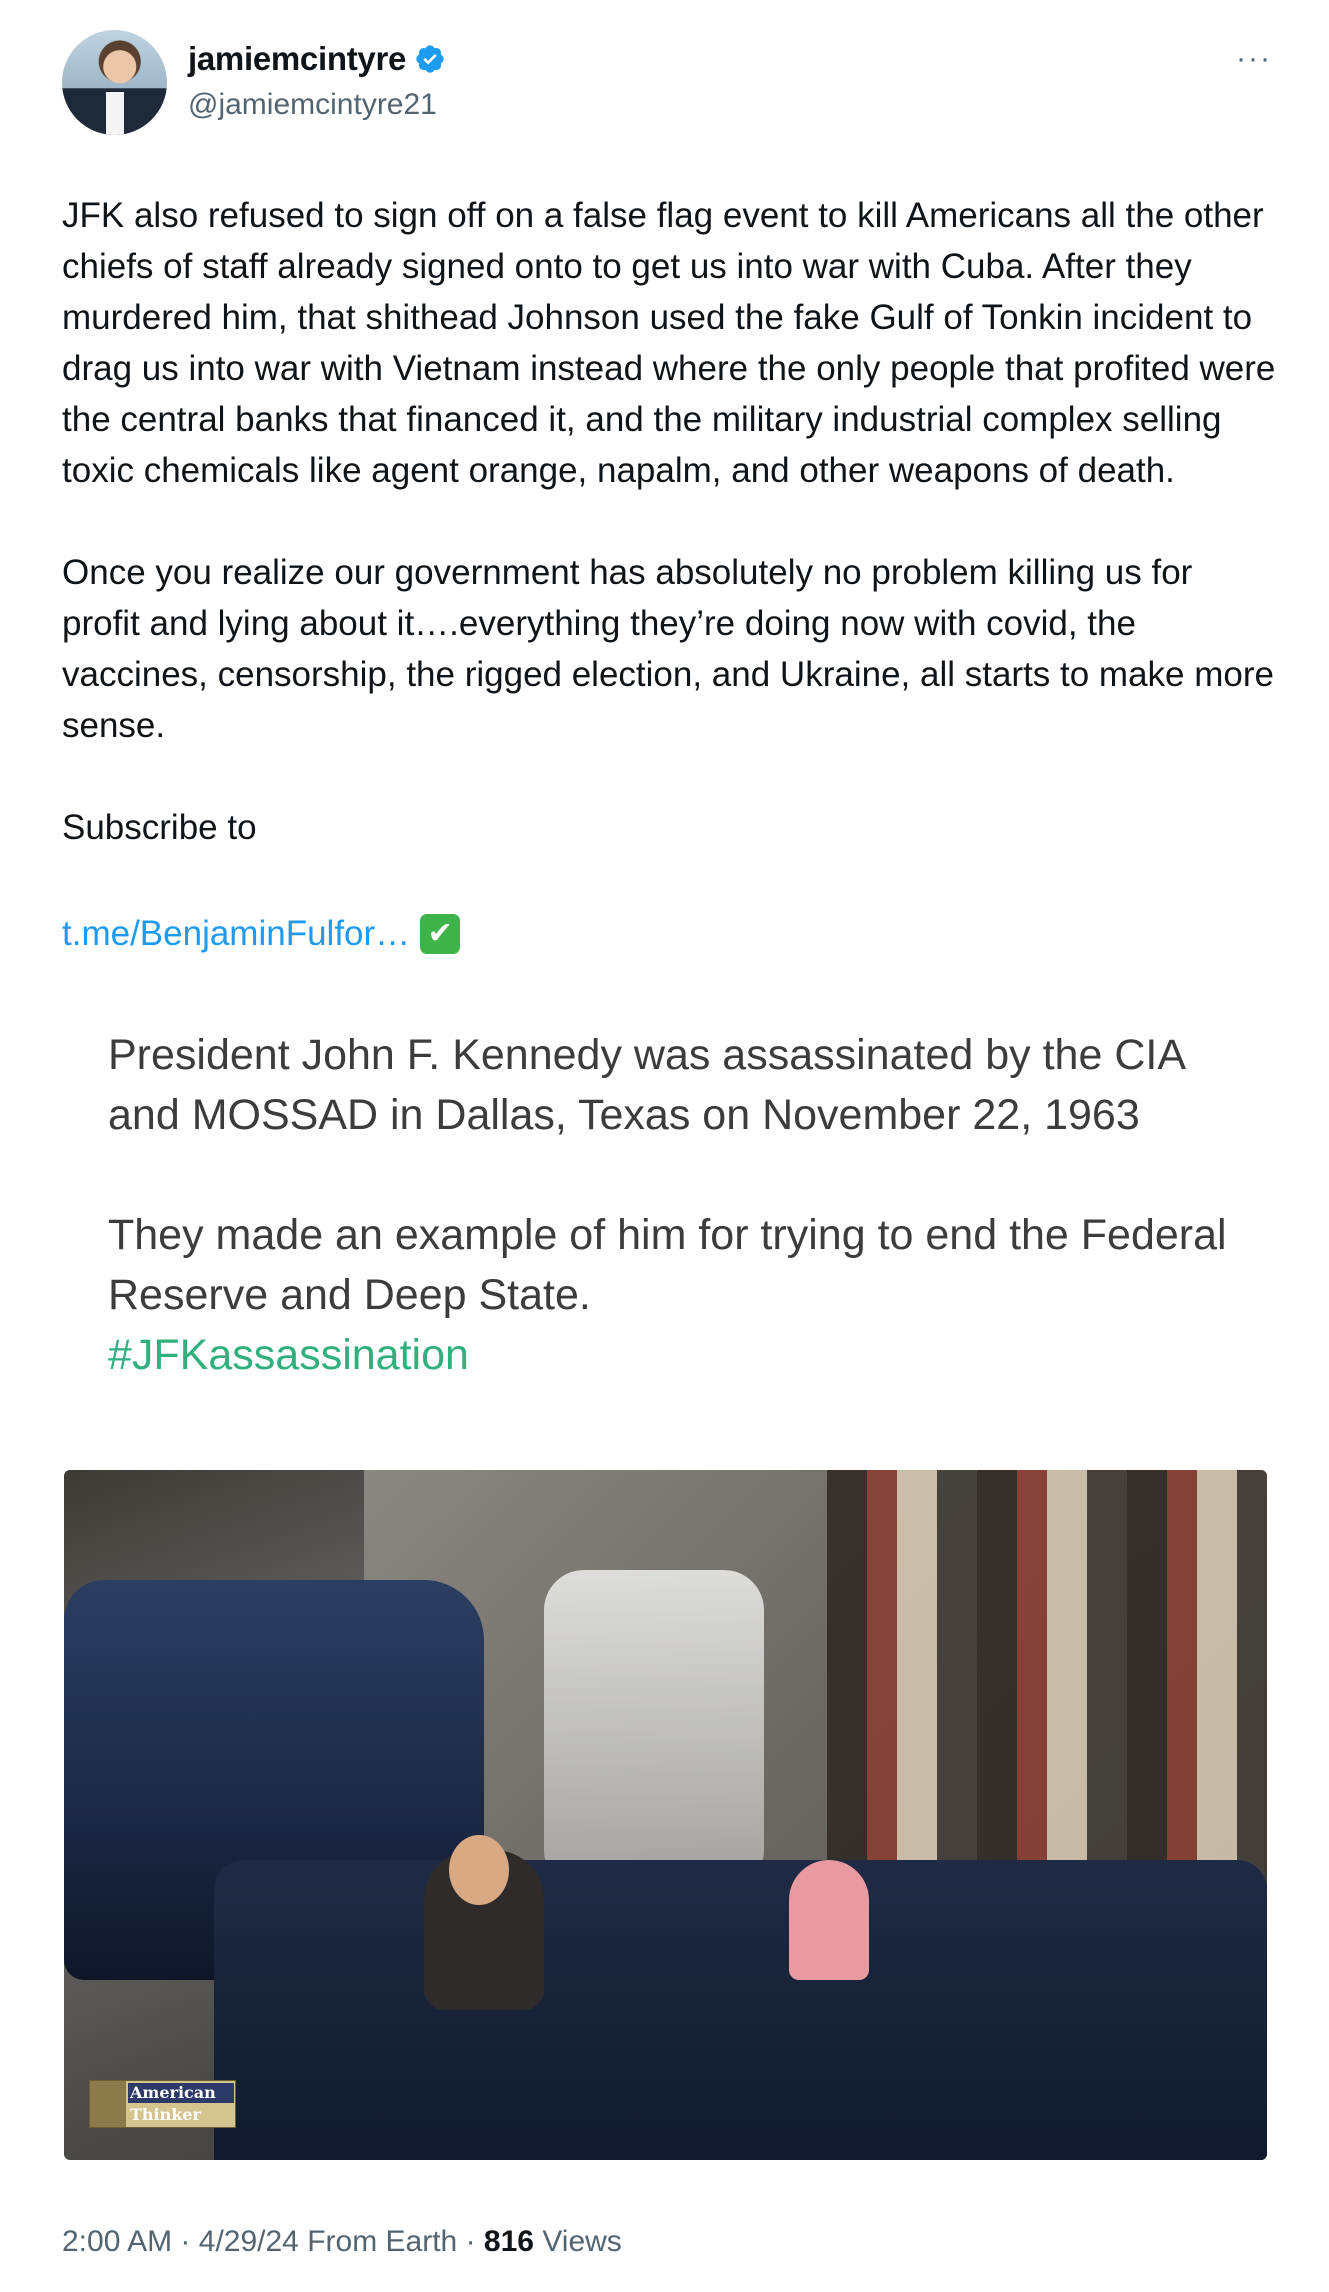 Image resolution: width=1329 pixels, height=2292 pixels. Describe the element at coordinates (114, 82) in the screenshot. I see `avatar` at that location.